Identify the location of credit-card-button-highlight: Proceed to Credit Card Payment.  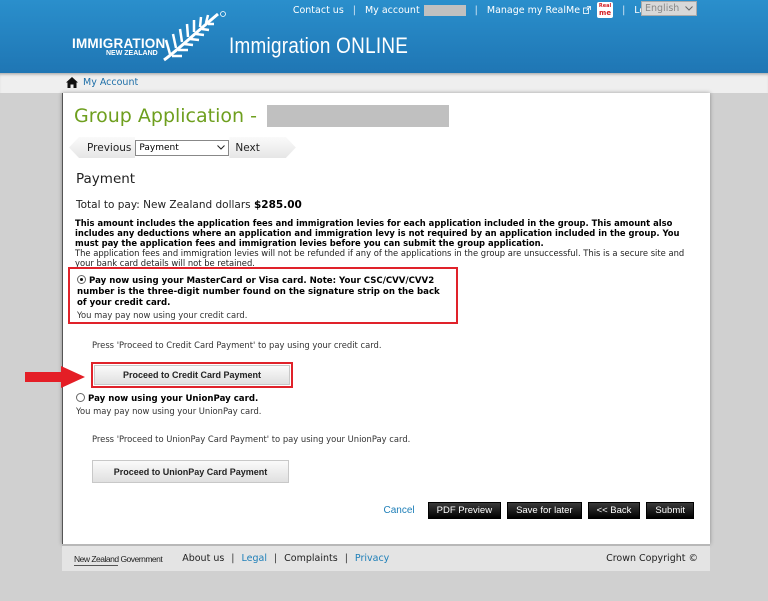
(192, 375).